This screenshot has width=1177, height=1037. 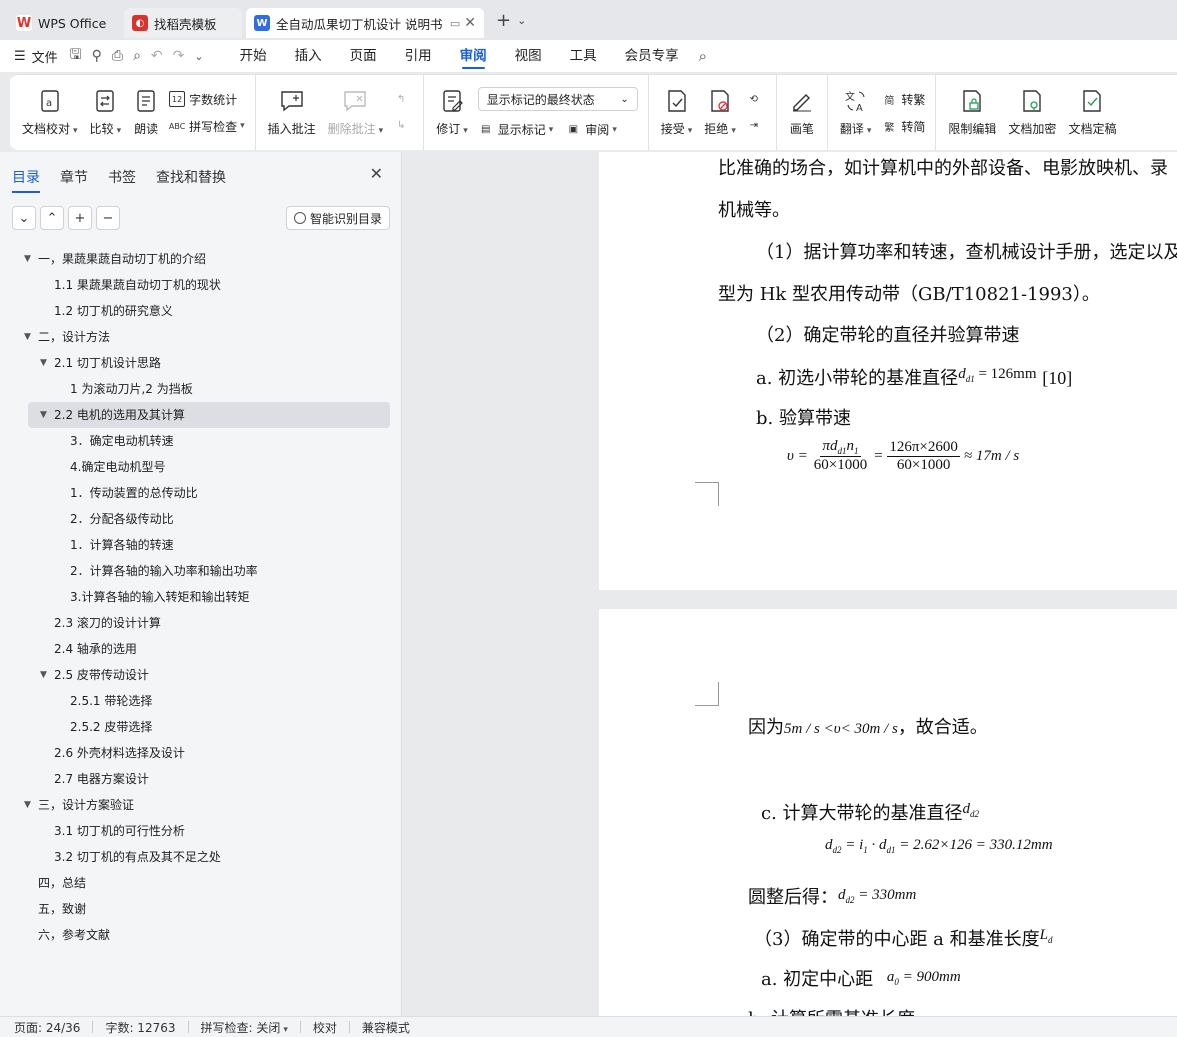 What do you see at coordinates (122, 180) in the screenshot?
I see `sidebar-tab-bookmarks: 书签` at bounding box center [122, 180].